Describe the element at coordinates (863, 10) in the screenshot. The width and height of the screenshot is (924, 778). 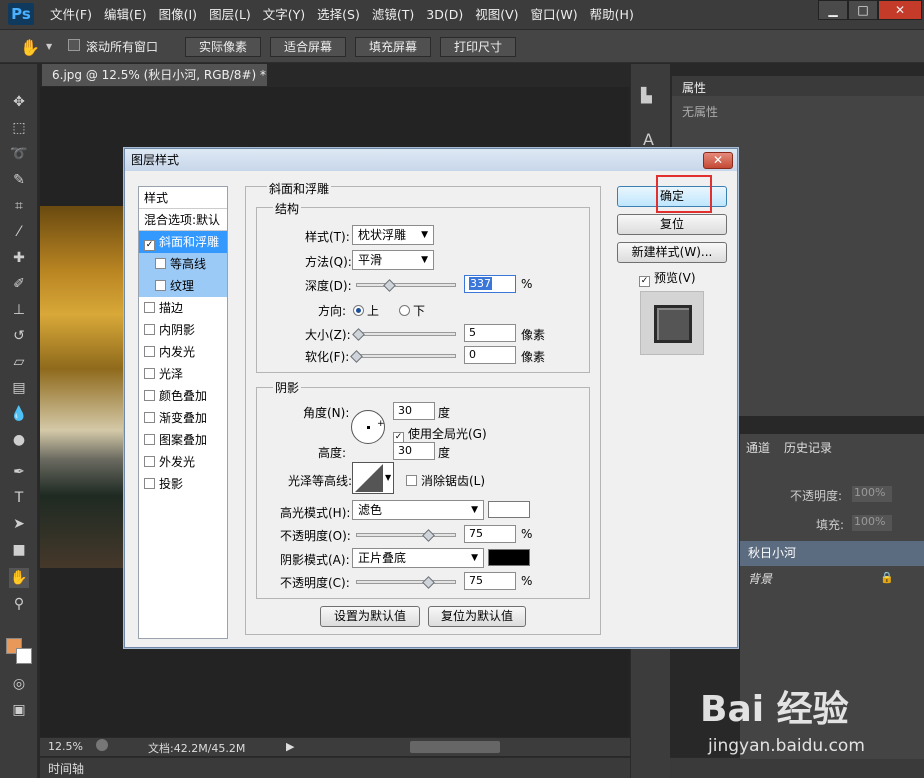
I see `maximize-button: □` at that location.